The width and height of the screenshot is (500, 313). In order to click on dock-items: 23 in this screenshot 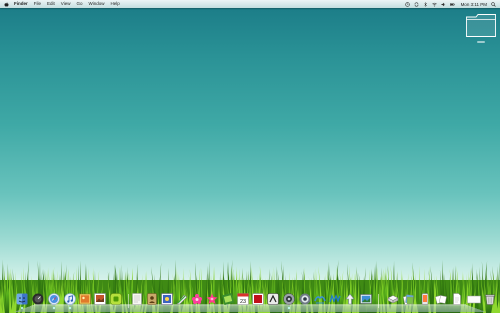, I will do `click(254, 302)`.